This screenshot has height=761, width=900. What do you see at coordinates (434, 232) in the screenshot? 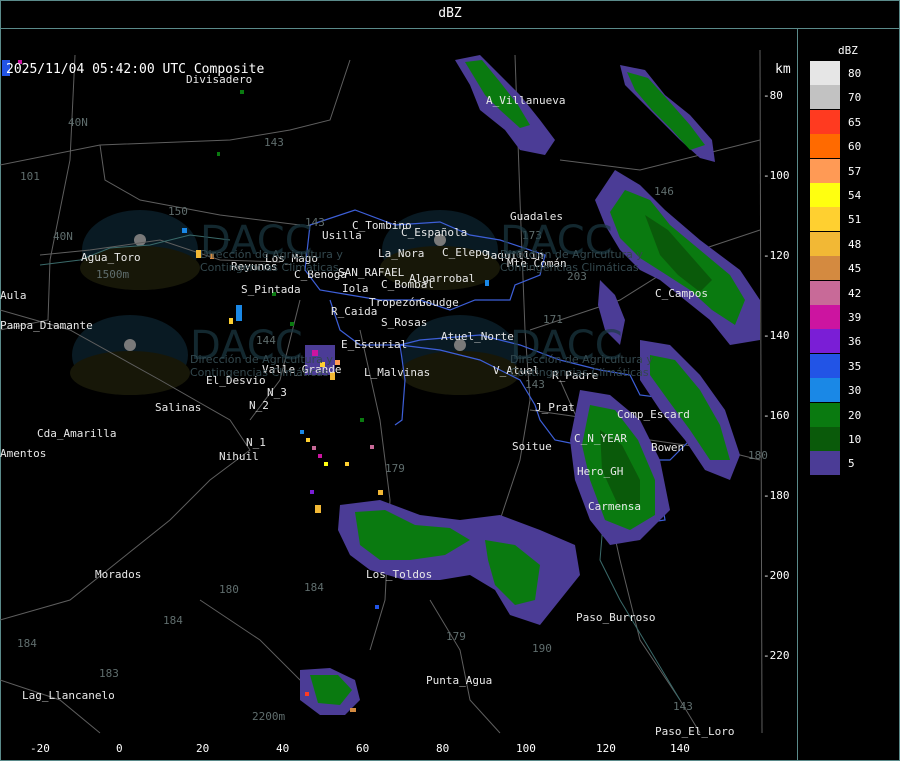
I see `place-label: C_Española` at bounding box center [434, 232].